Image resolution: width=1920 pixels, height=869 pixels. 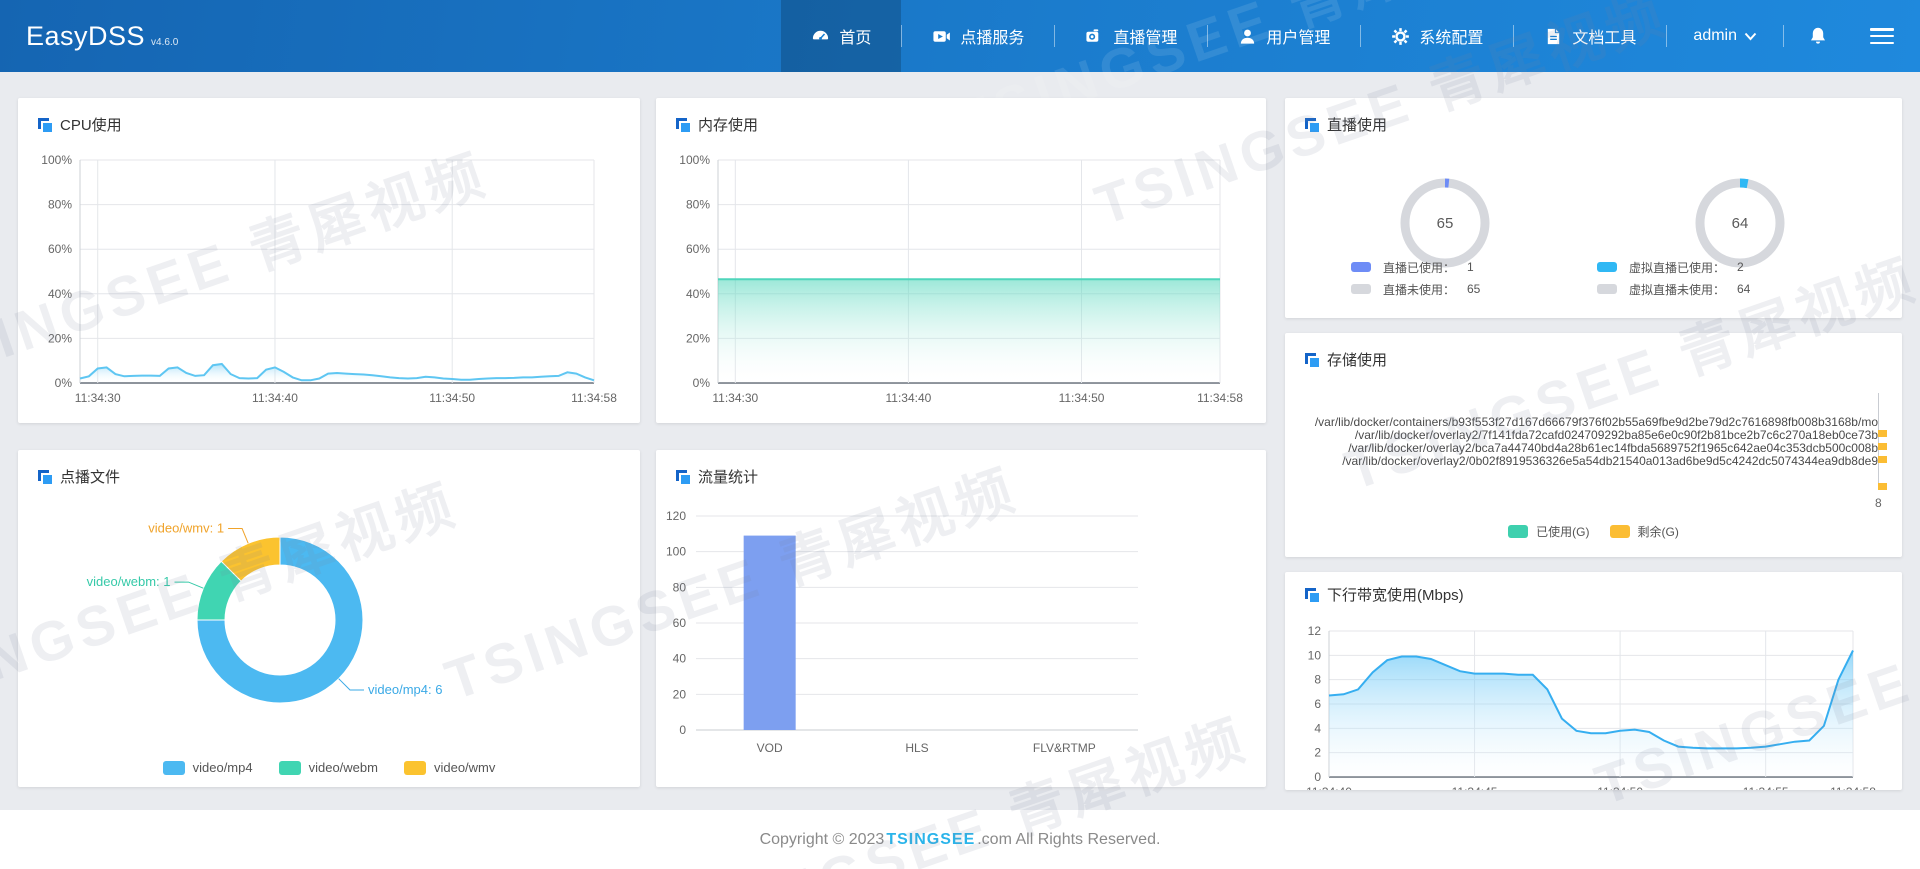 What do you see at coordinates (165, 42) in the screenshot?
I see `brand-version: v4.6.0` at bounding box center [165, 42].